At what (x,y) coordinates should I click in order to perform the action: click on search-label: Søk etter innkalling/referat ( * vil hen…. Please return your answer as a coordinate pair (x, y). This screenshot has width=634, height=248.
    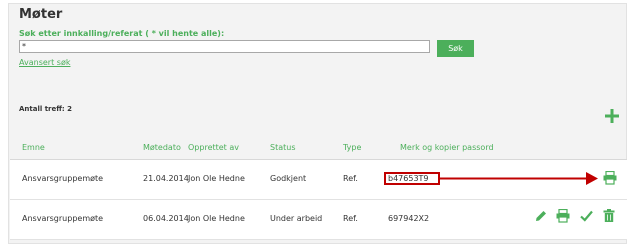
    Looking at the image, I should click on (122, 33).